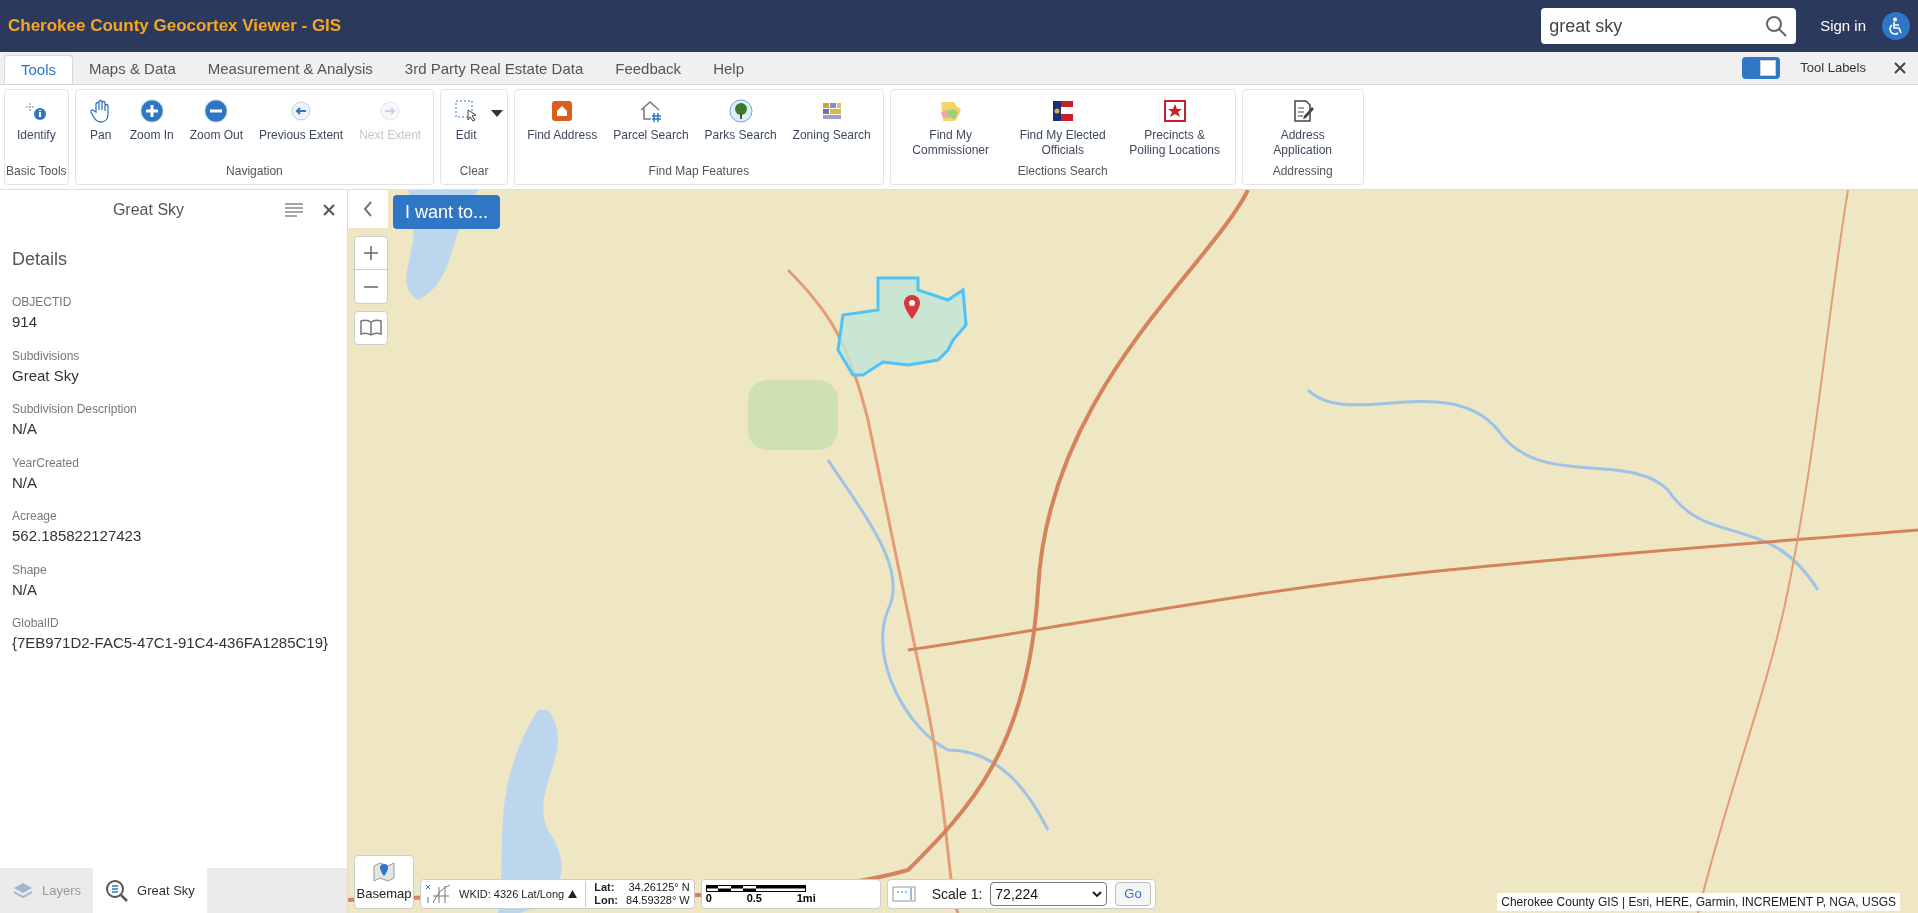 This screenshot has height=913, width=1918. What do you see at coordinates (1833, 68) in the screenshot?
I see `toggle-label: Tool Labels` at bounding box center [1833, 68].